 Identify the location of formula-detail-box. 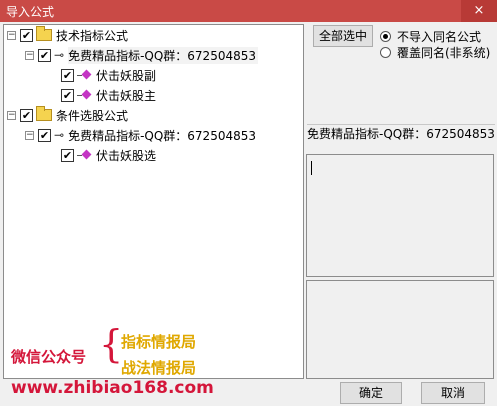
(400, 329).